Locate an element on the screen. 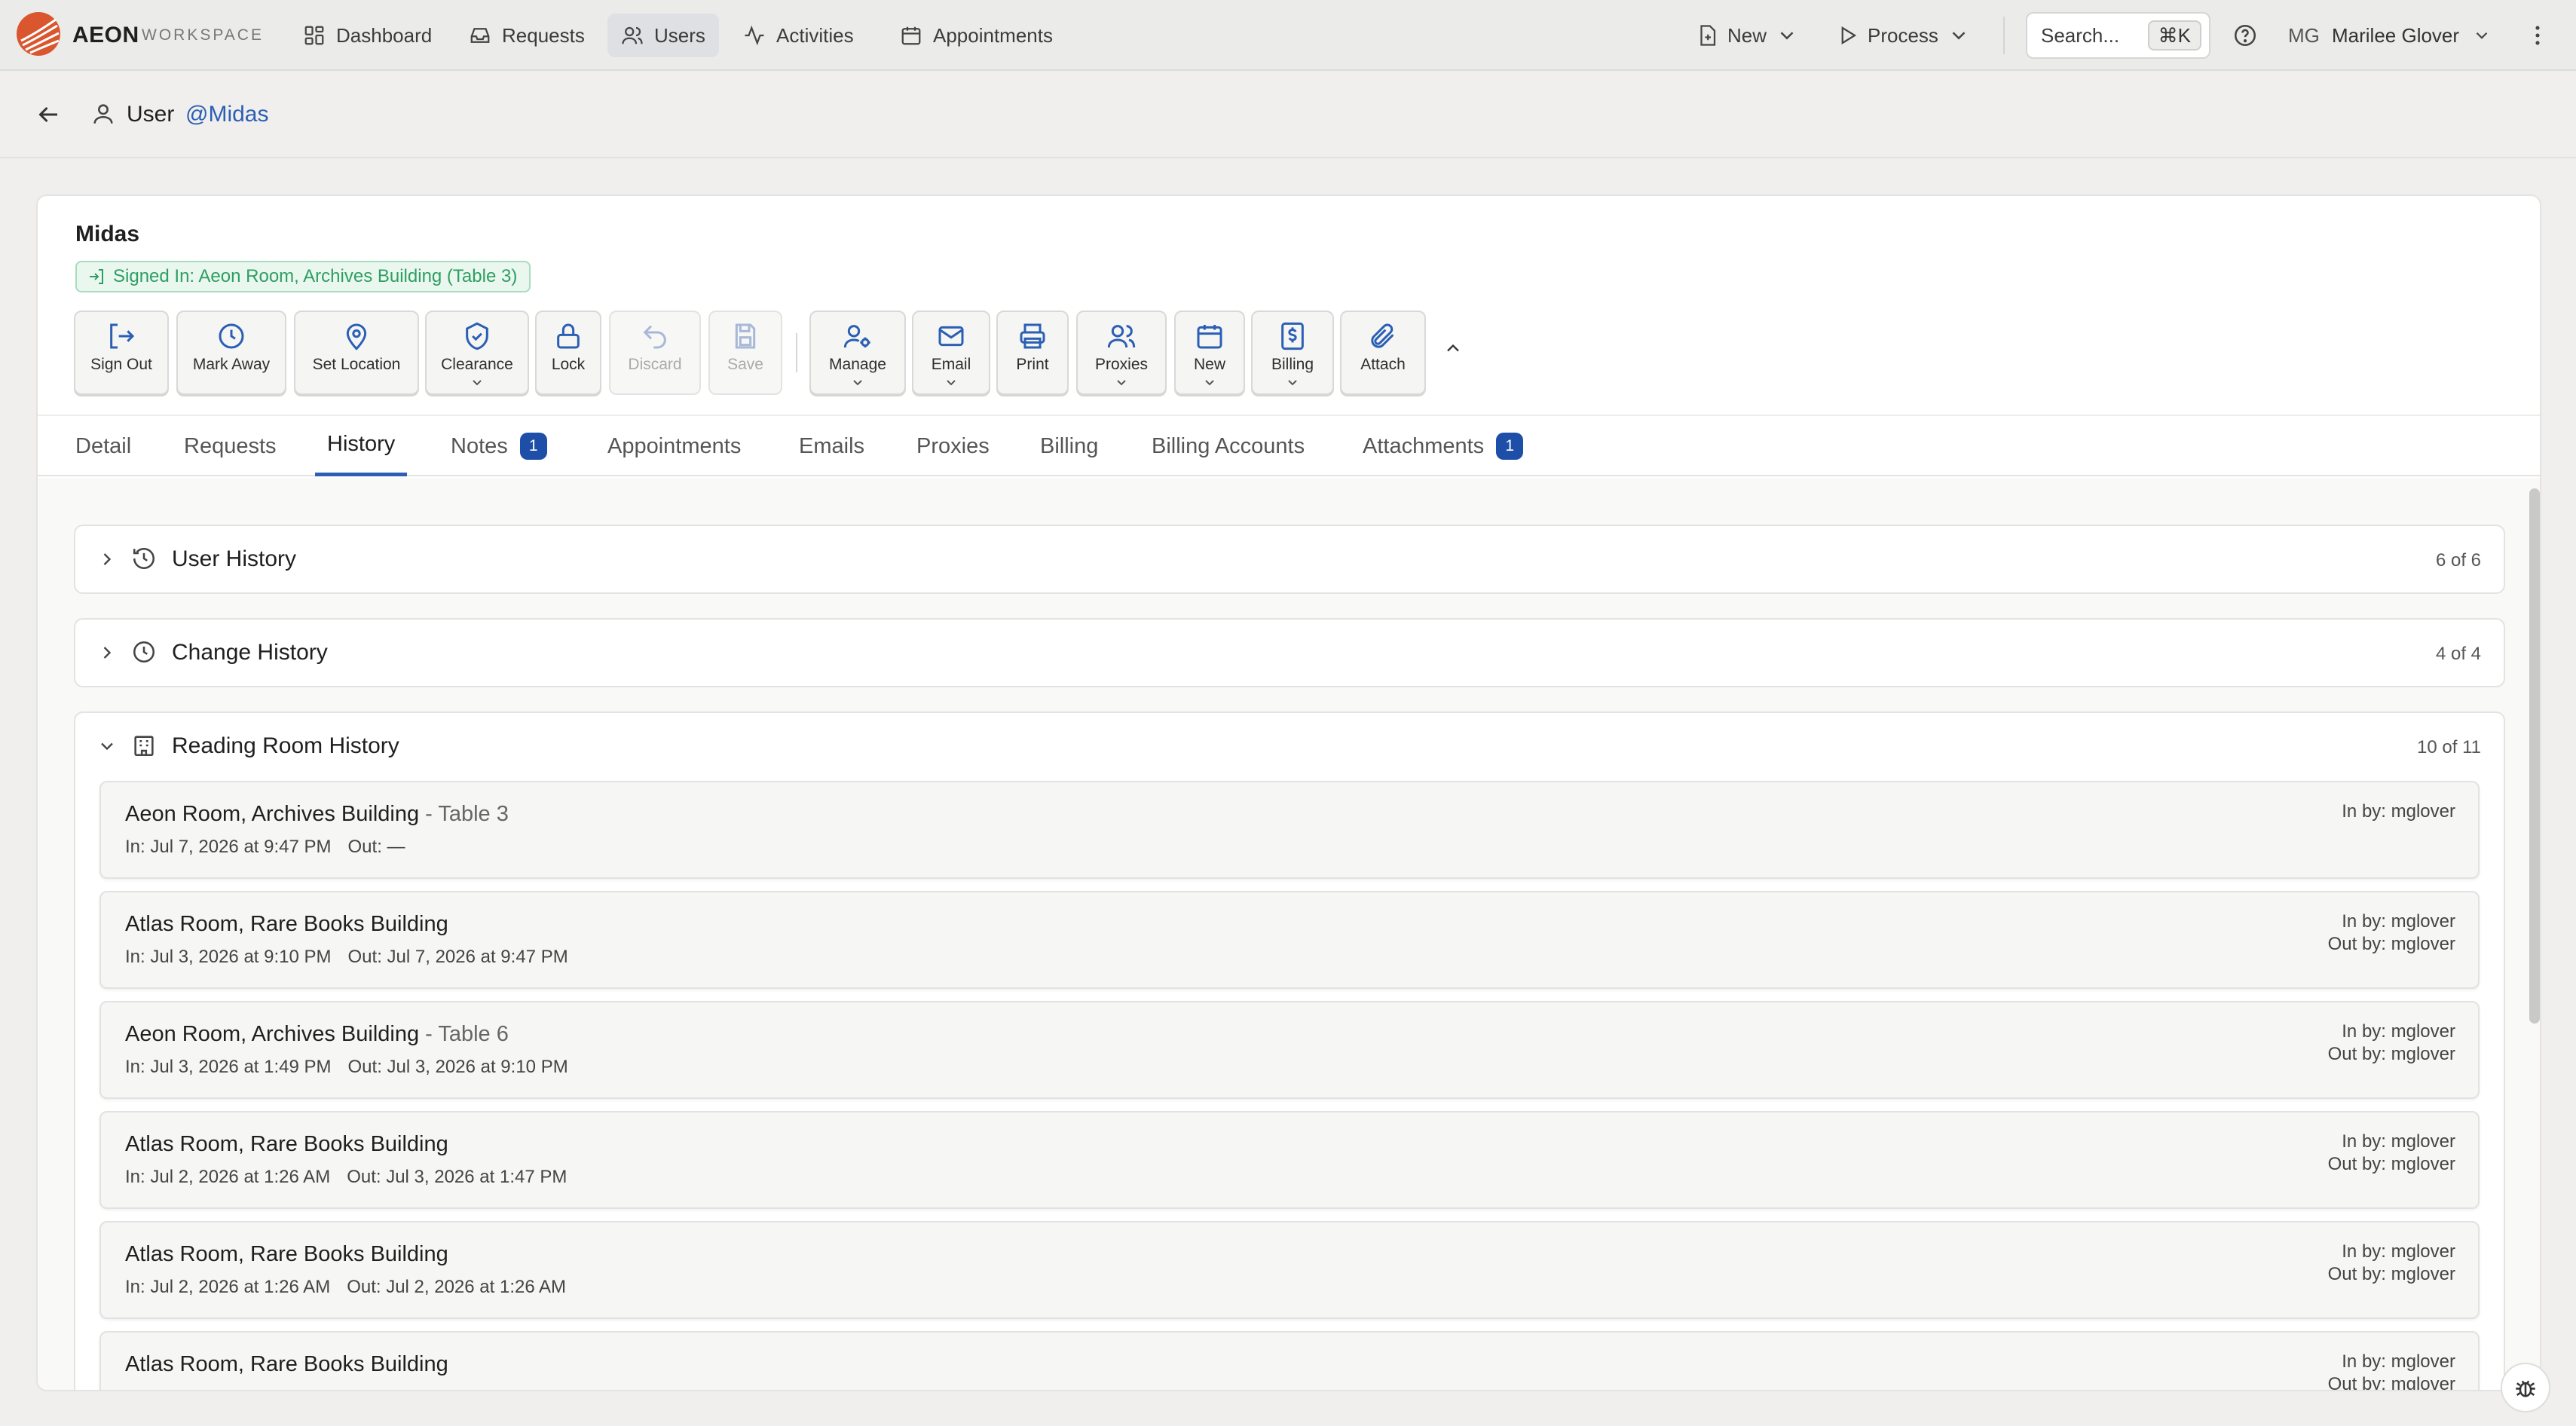 The image size is (2576, 1426). tab-label: Appointments is located at coordinates (674, 445).